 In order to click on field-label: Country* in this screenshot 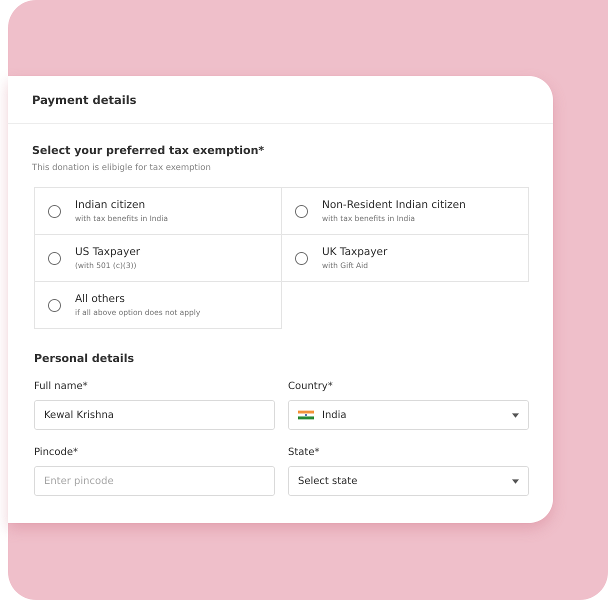, I will do `click(311, 386)`.